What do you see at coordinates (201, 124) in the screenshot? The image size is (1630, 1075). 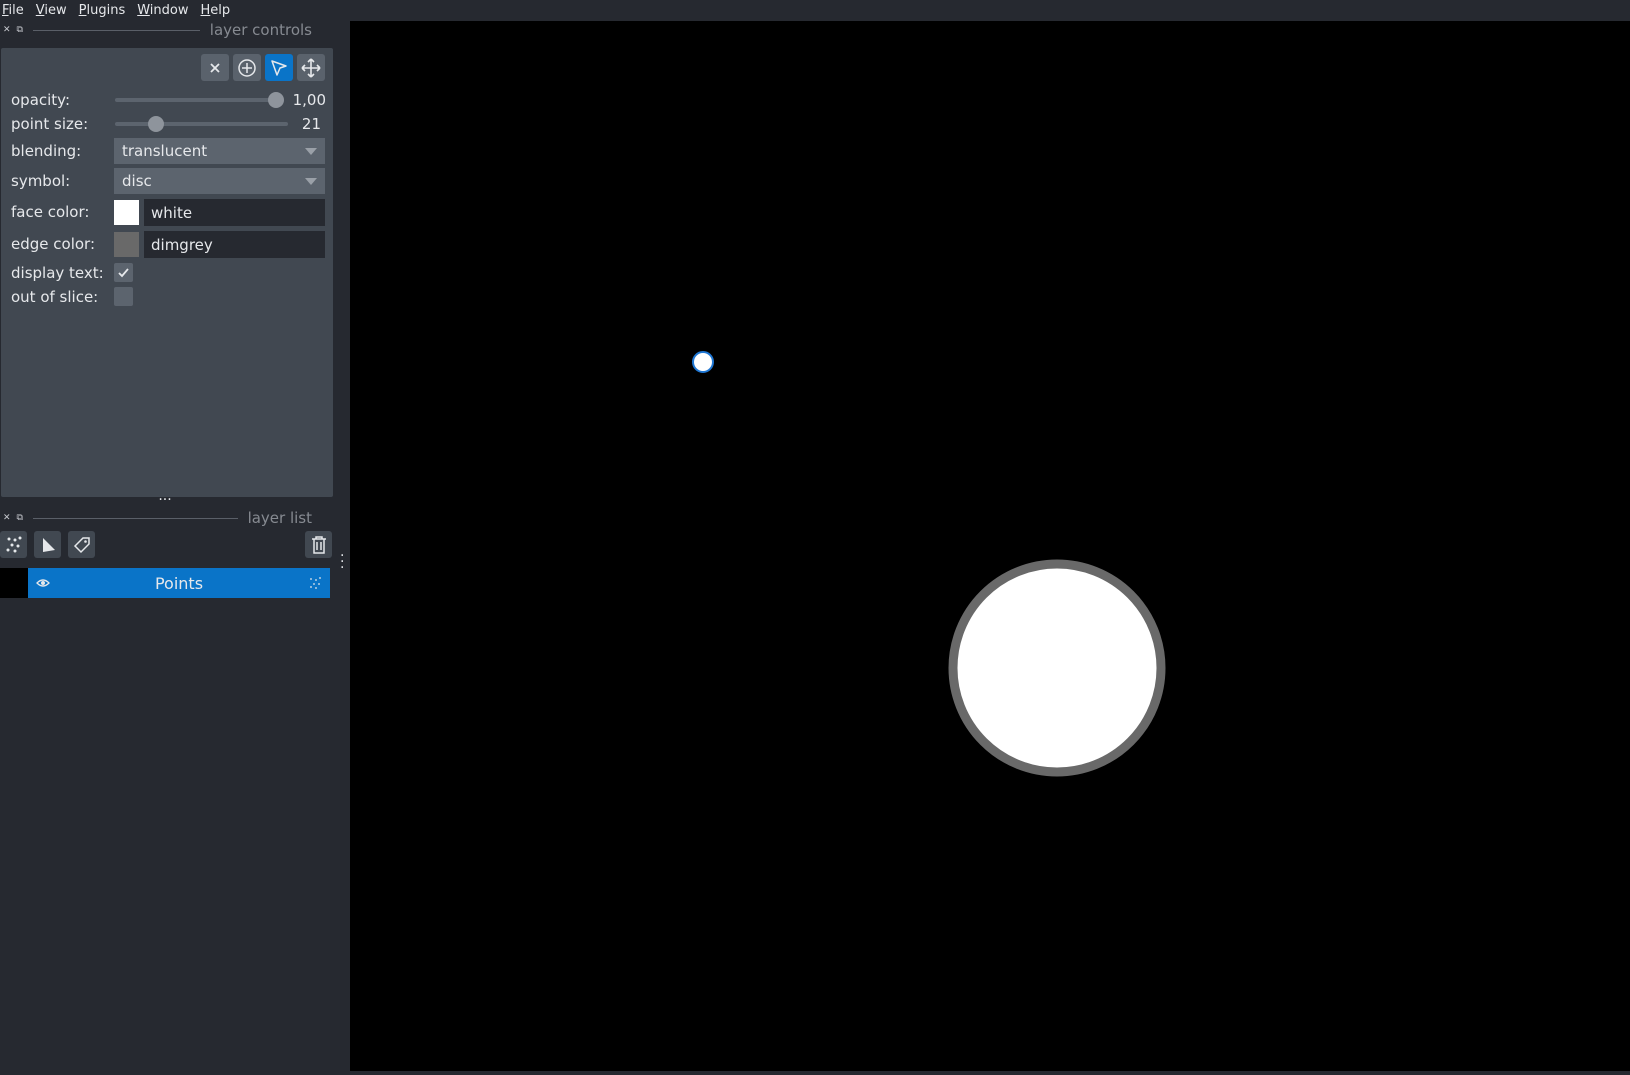 I see `point-size-slider` at bounding box center [201, 124].